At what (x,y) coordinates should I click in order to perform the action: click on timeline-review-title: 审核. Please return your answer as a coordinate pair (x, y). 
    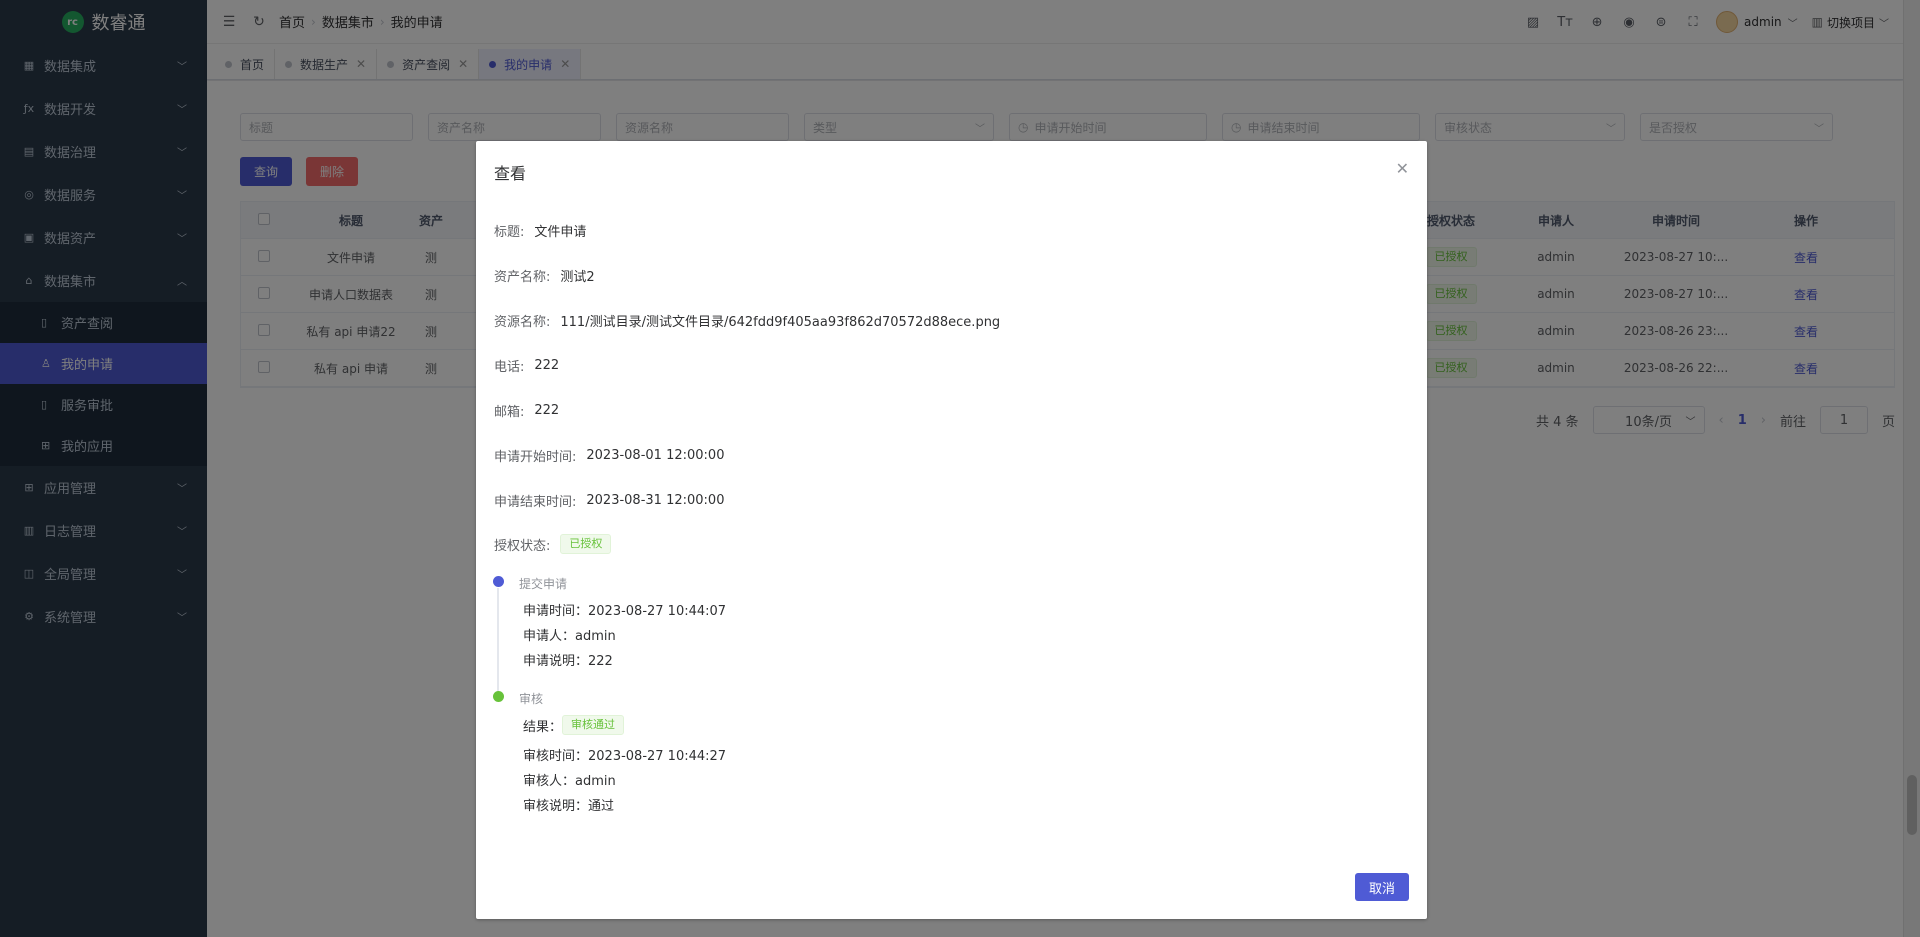
    Looking at the image, I should click on (531, 699).